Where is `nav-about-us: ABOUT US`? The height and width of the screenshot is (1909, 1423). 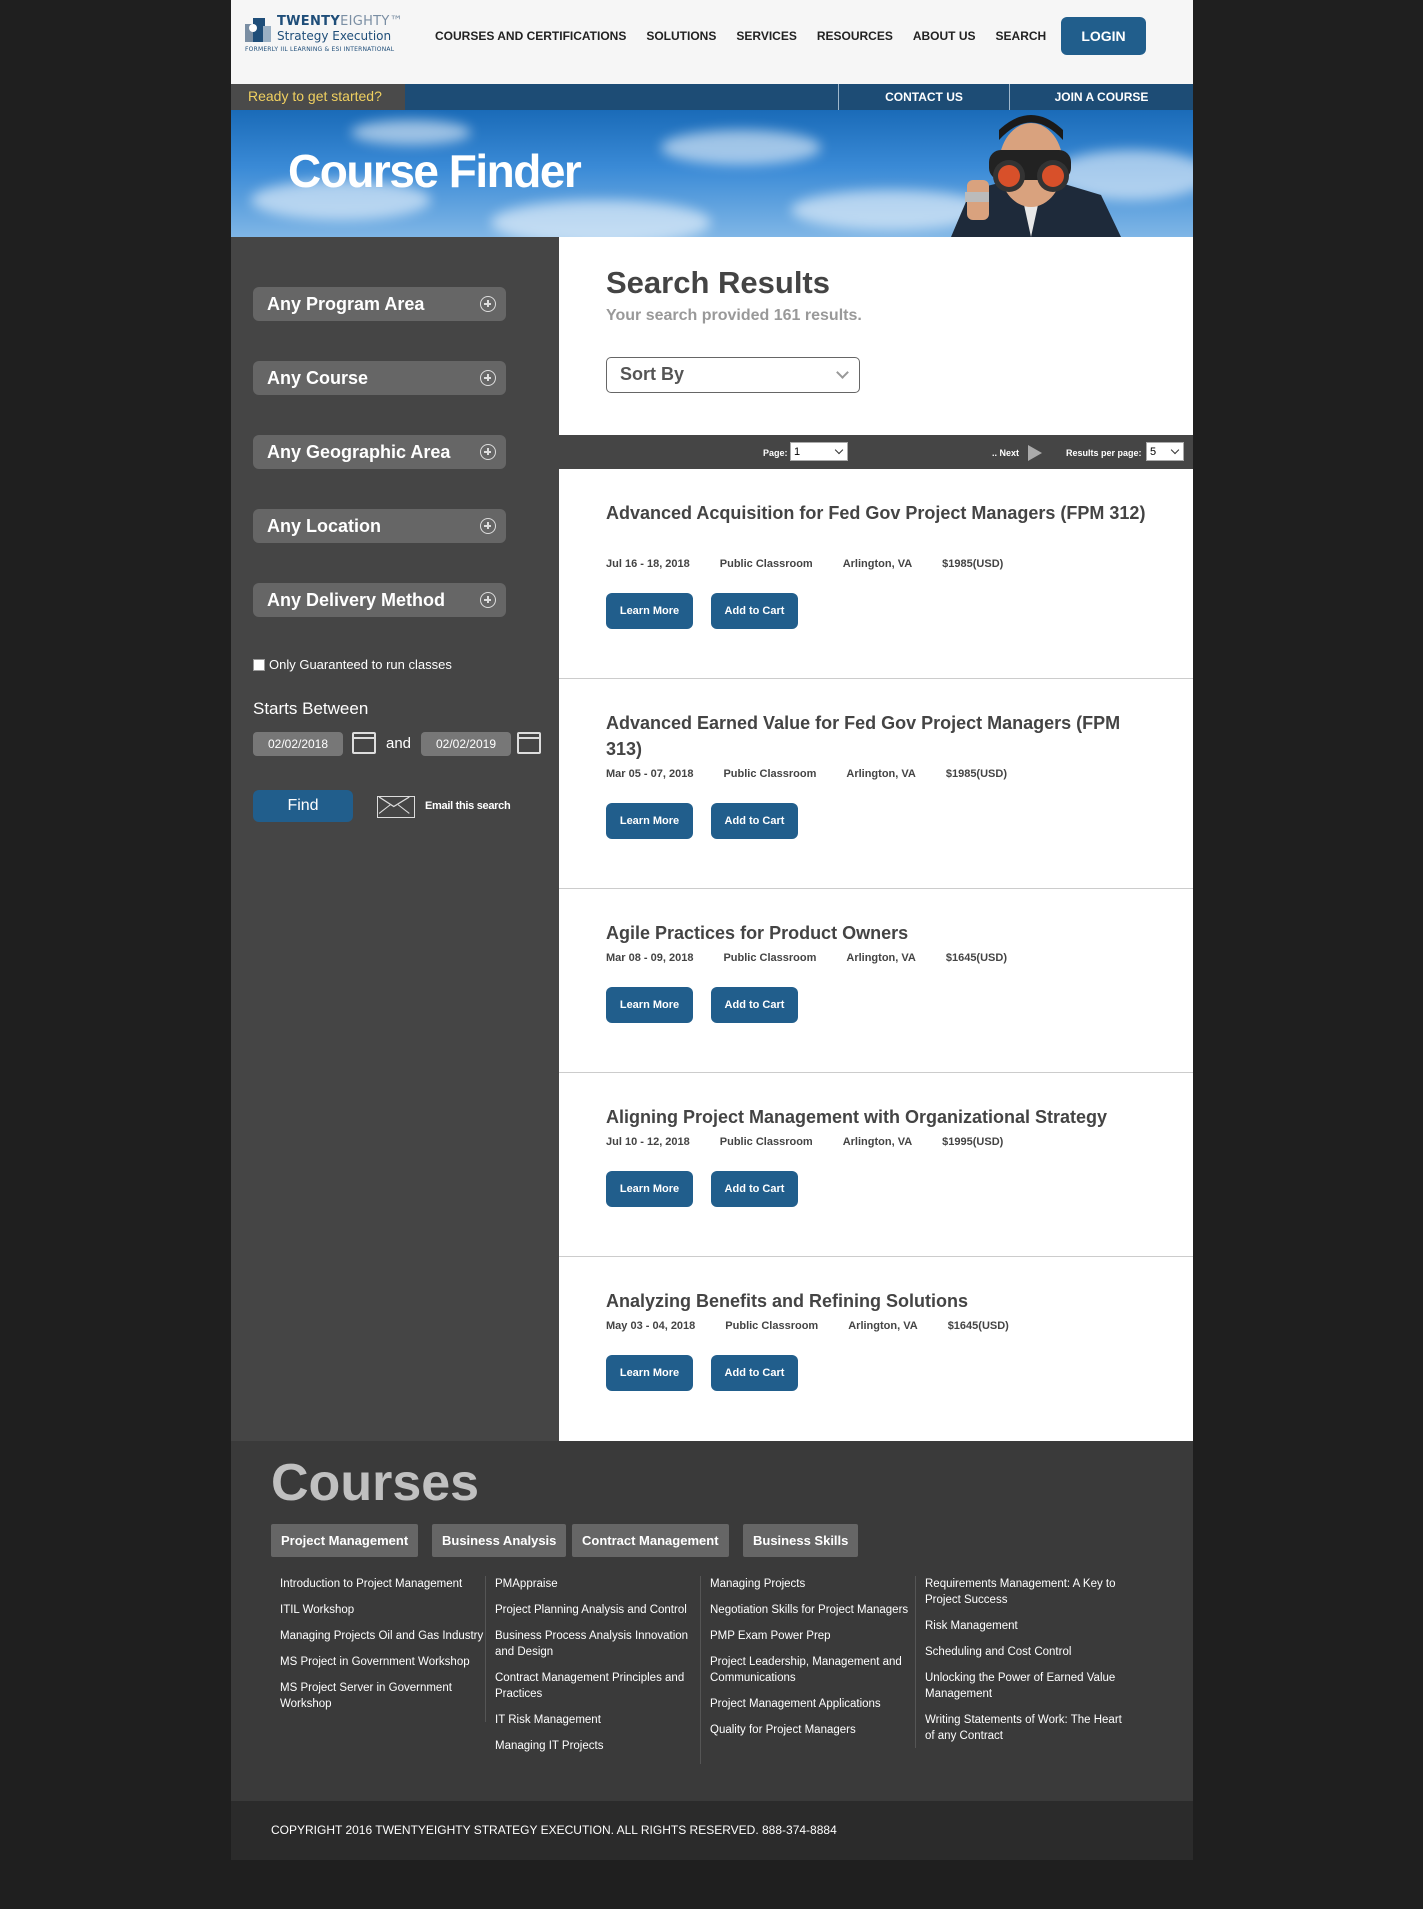
nav-about-us: ABOUT US is located at coordinates (944, 36).